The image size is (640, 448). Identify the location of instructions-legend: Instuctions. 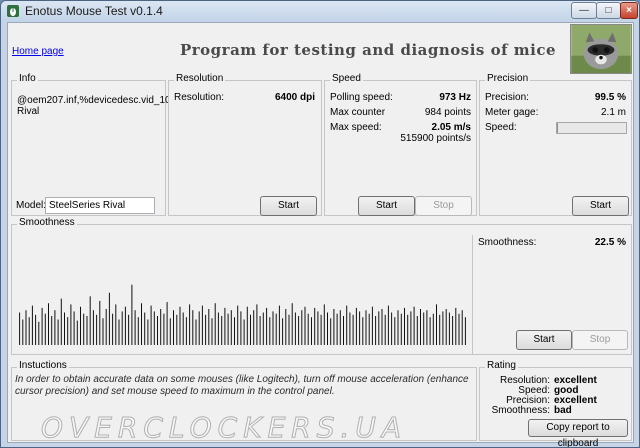
(43, 365).